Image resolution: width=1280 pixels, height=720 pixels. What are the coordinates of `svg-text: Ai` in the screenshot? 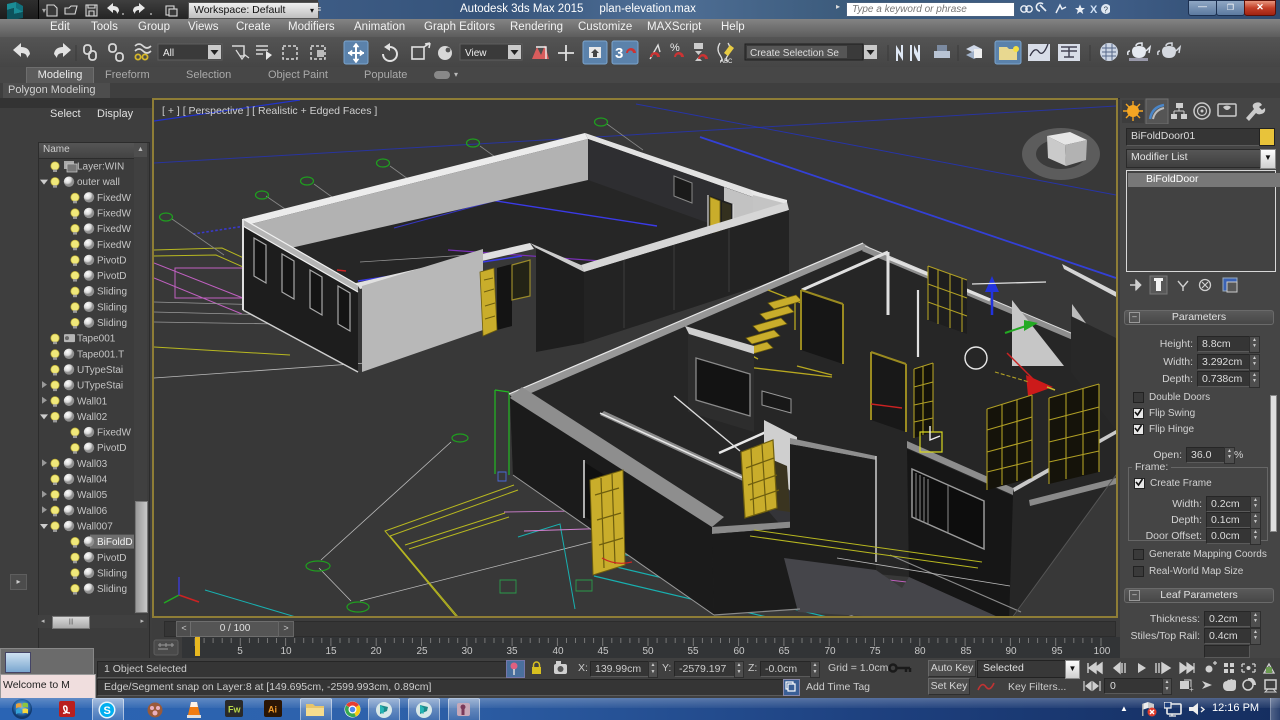 It's located at (272, 710).